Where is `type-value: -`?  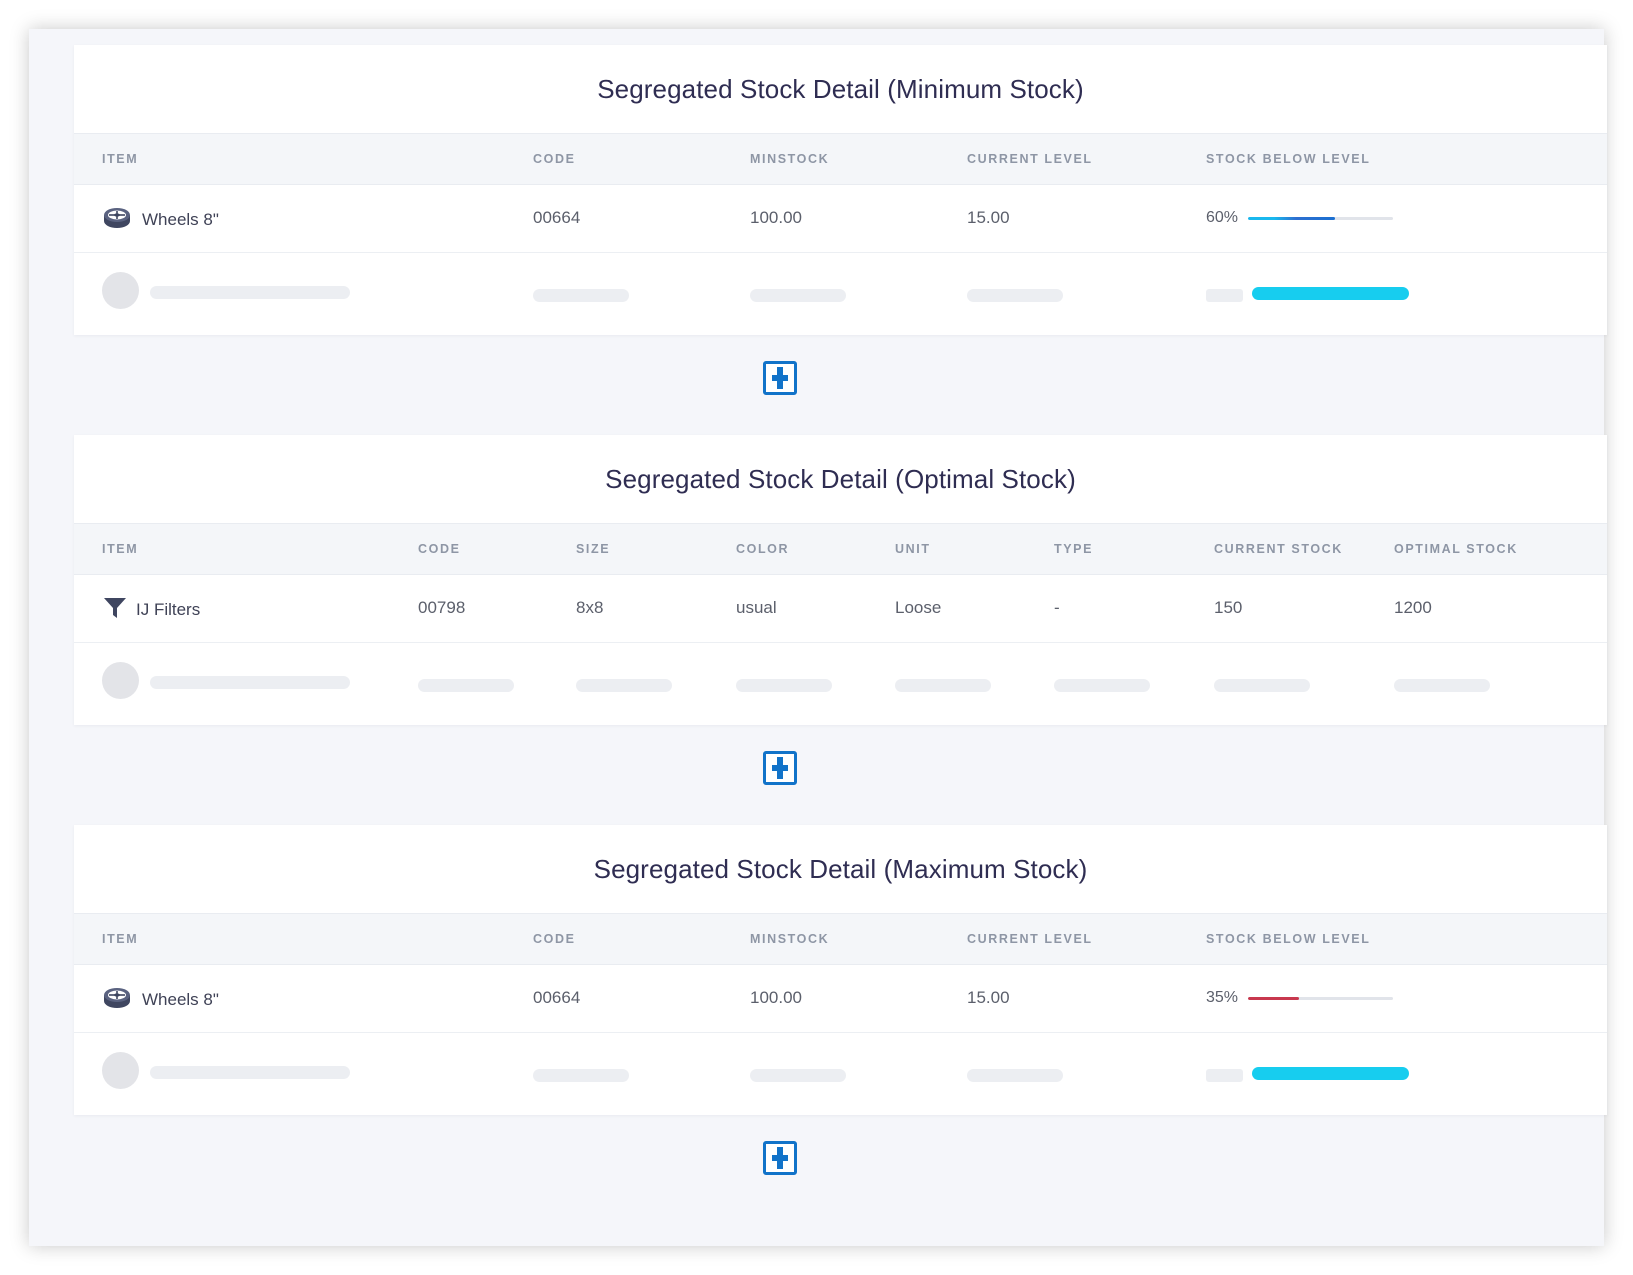
type-value: - is located at coordinates (1057, 607).